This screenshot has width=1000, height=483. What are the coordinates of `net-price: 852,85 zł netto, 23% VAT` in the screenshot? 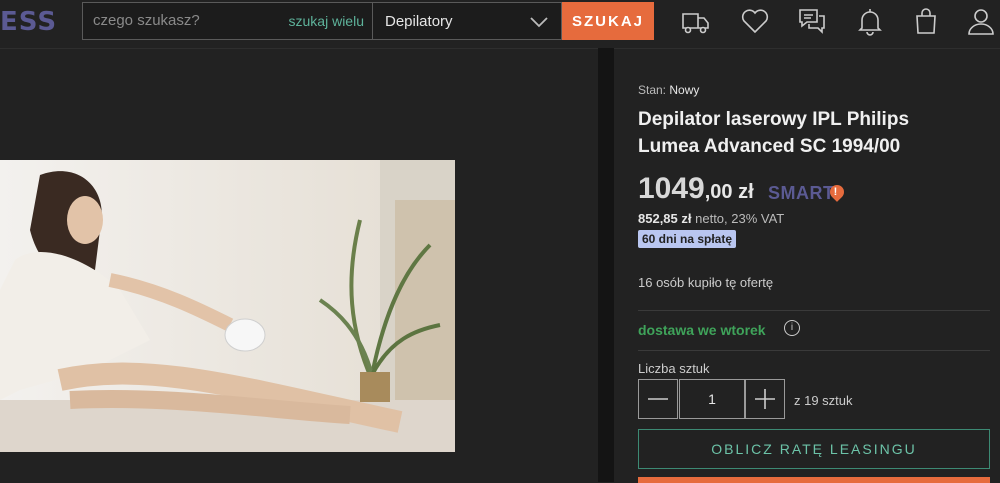 It's located at (711, 218).